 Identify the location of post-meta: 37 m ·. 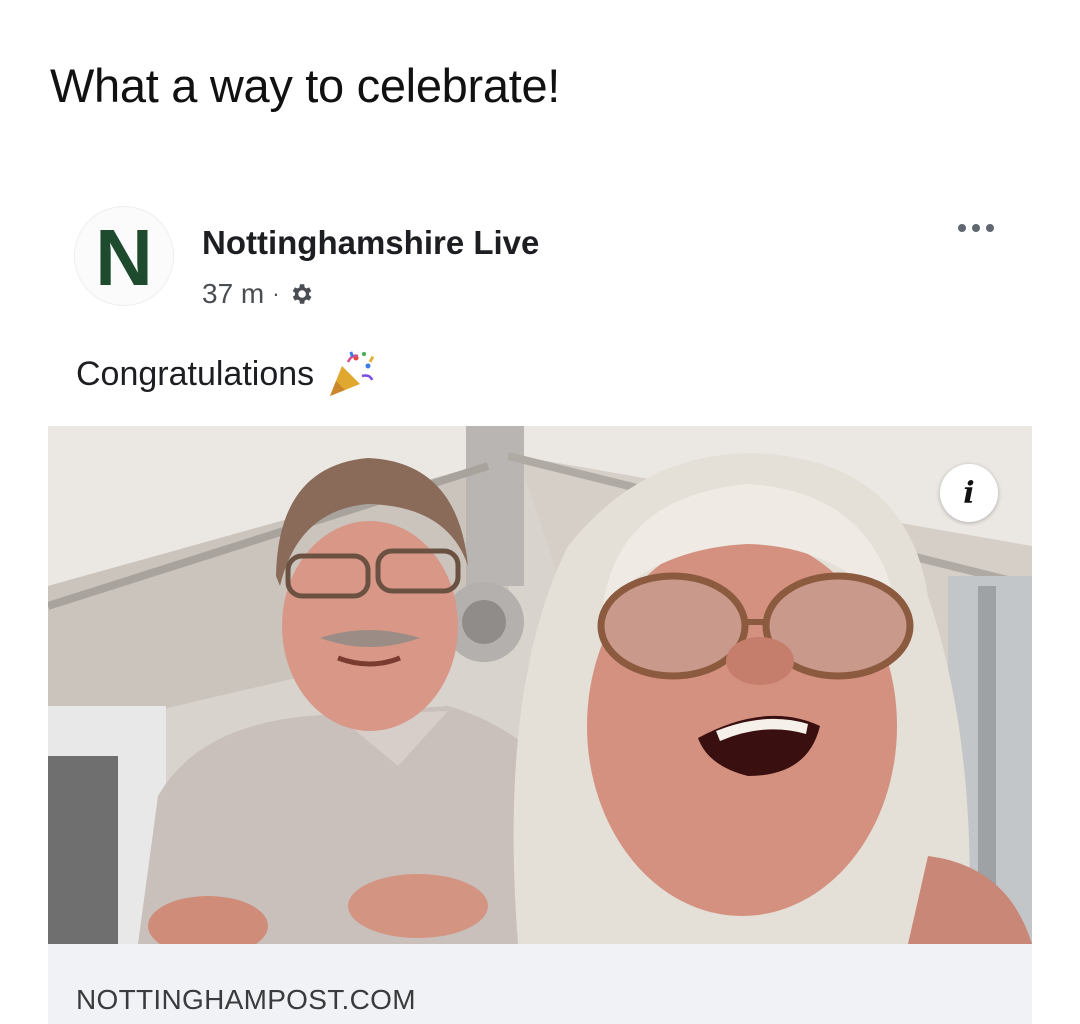
(258, 294).